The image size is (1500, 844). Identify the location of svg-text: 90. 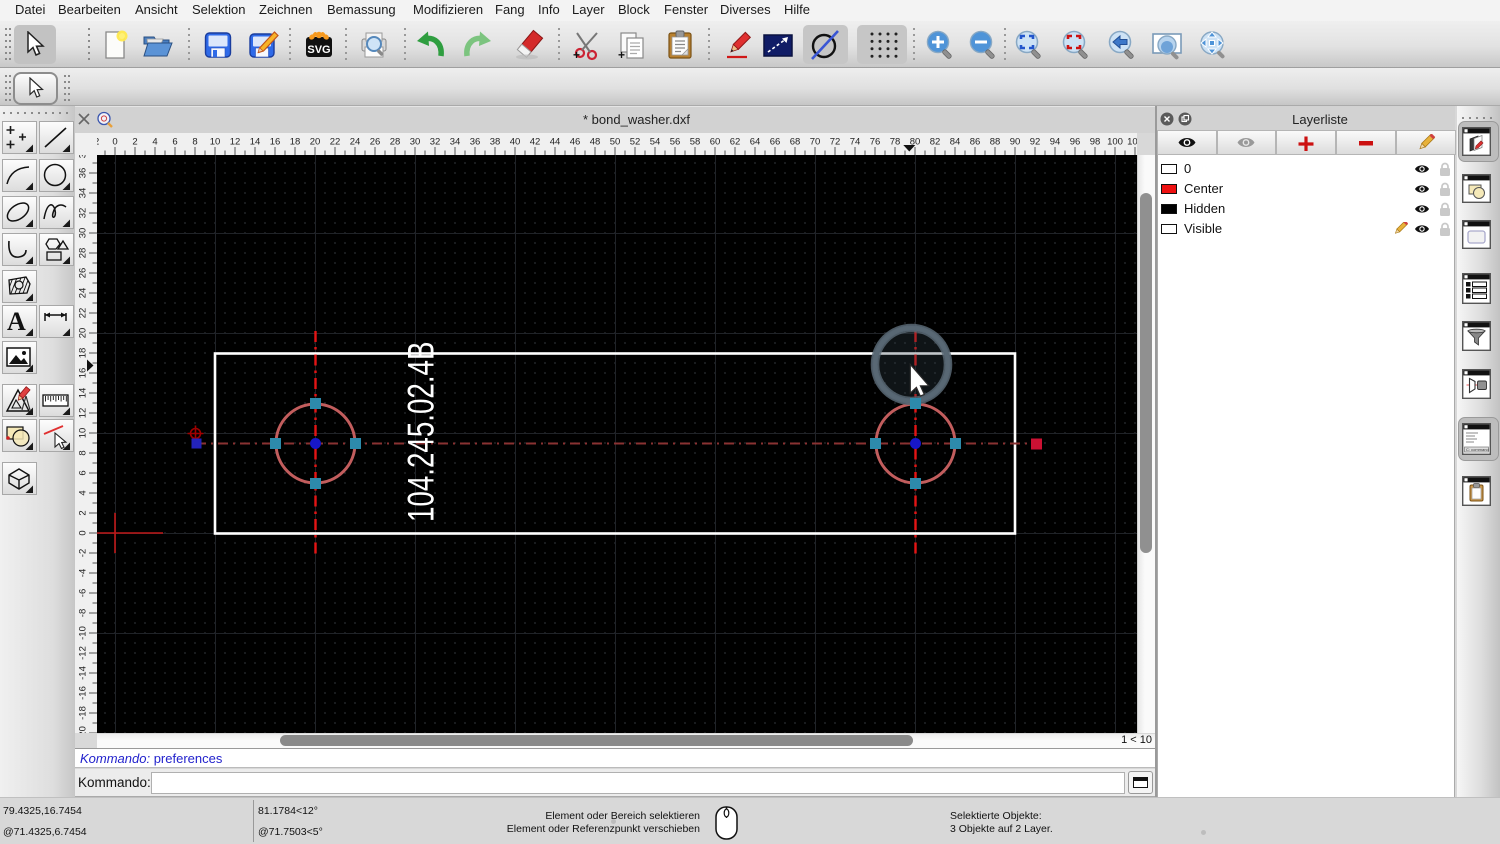
(1015, 142).